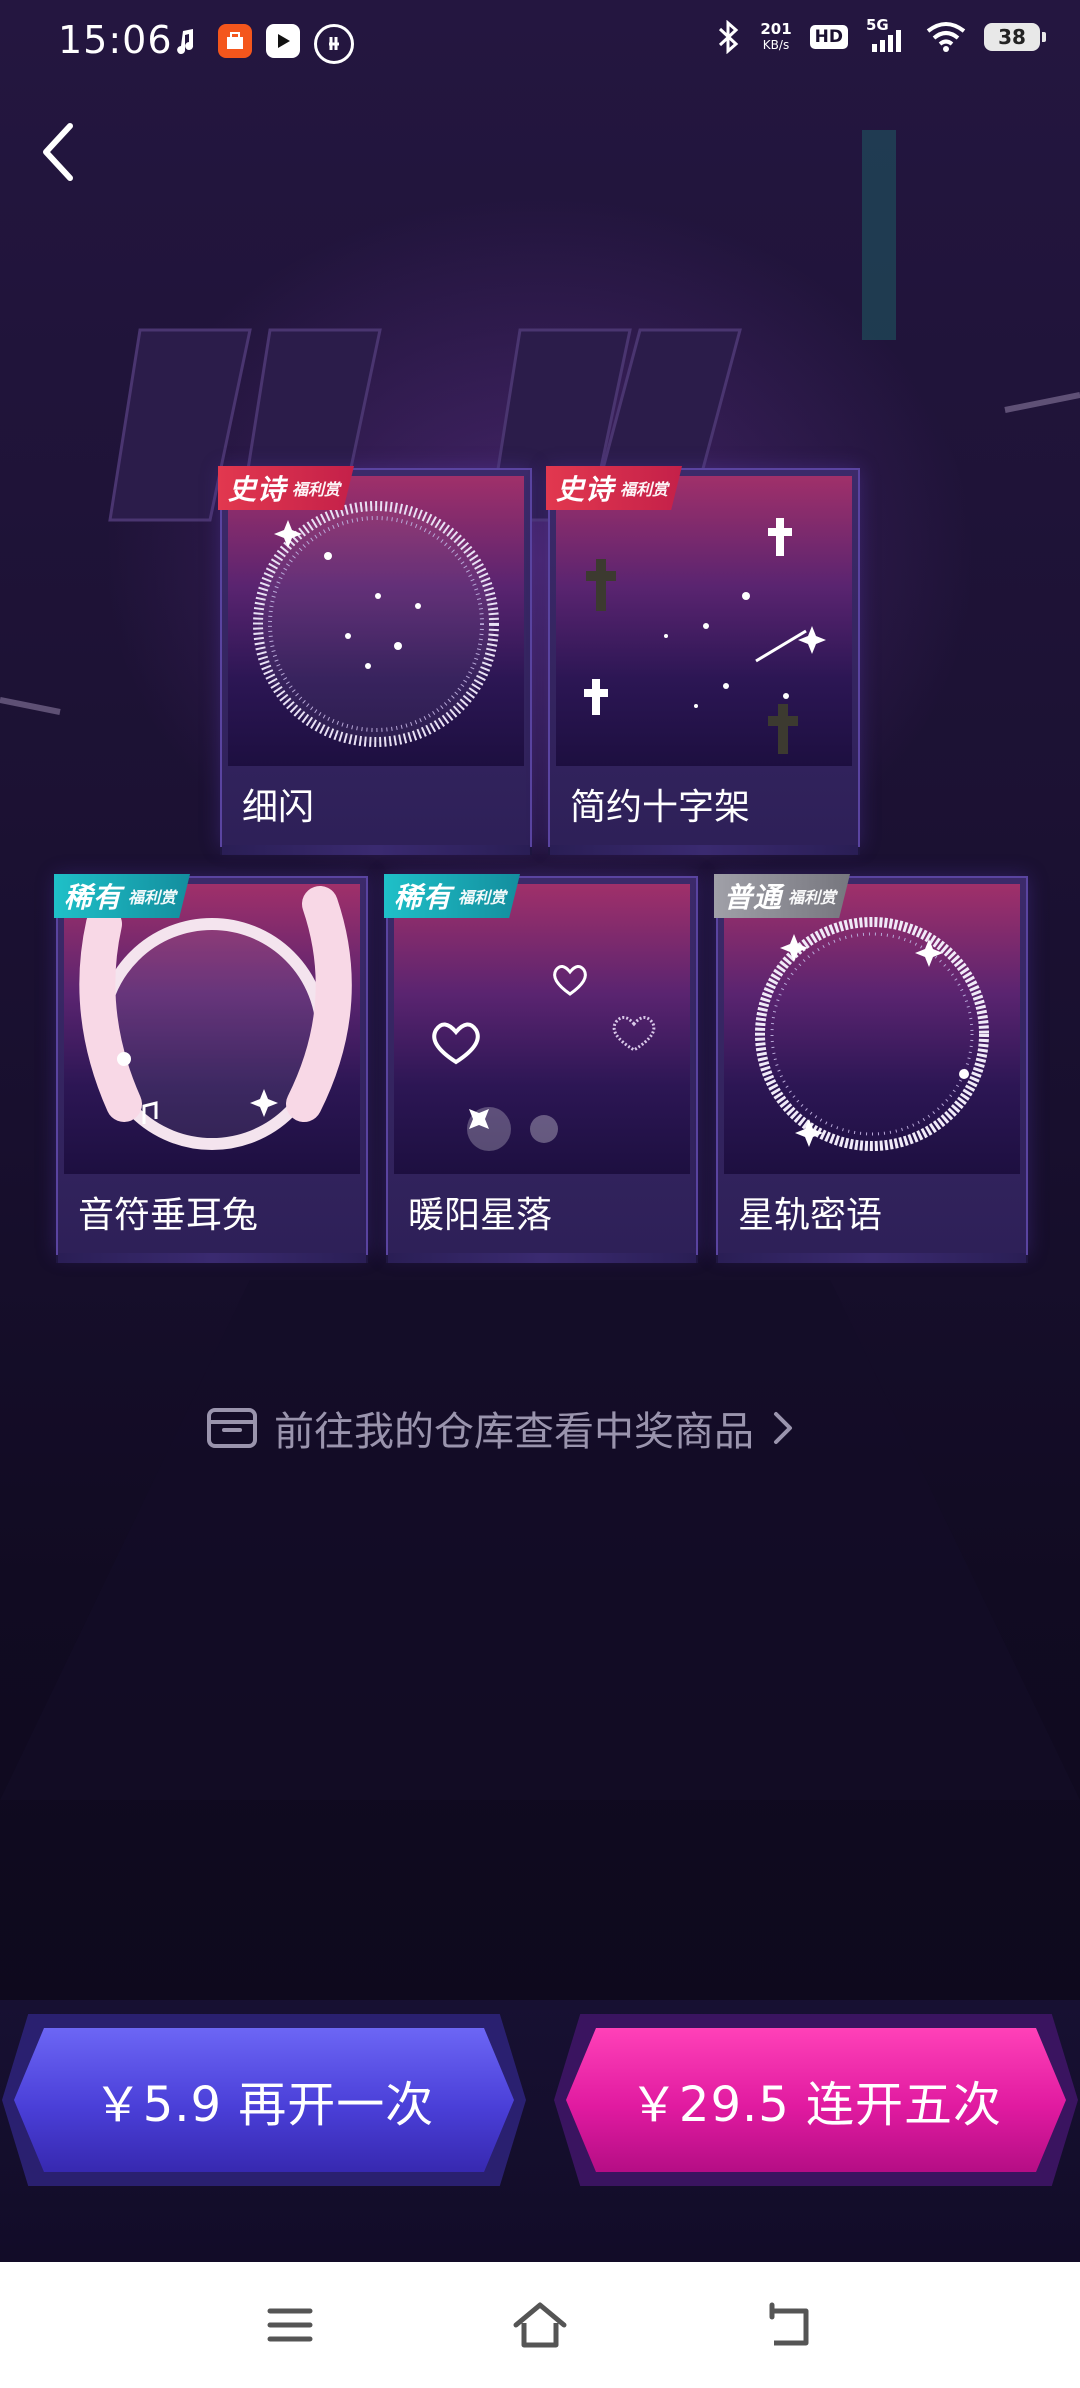  Describe the element at coordinates (872, 1034) in the screenshot. I see `star-ring-icon` at that location.